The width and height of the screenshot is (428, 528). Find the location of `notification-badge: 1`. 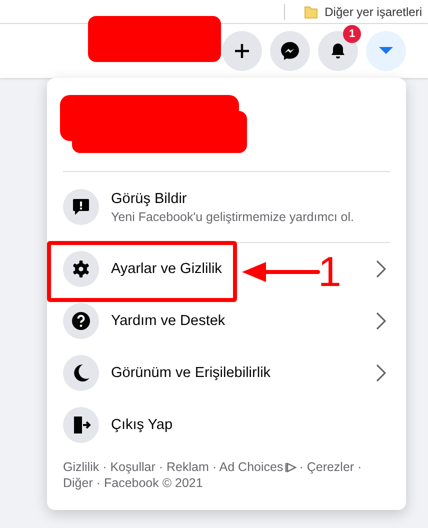

notification-badge: 1 is located at coordinates (352, 34).